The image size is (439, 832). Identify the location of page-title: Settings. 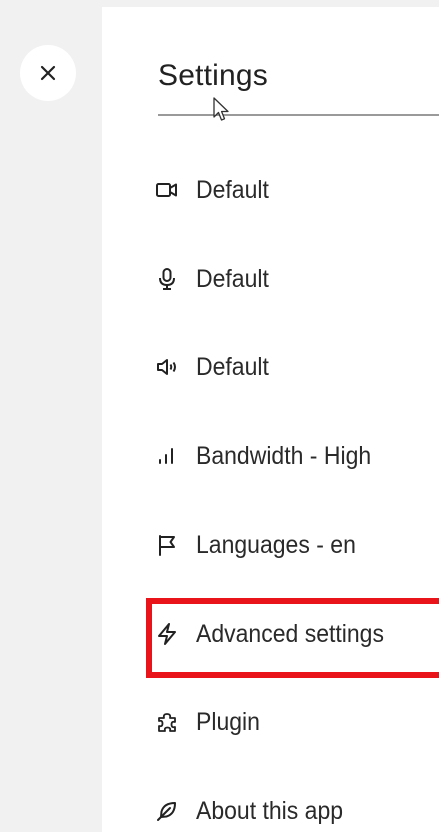
(213, 75).